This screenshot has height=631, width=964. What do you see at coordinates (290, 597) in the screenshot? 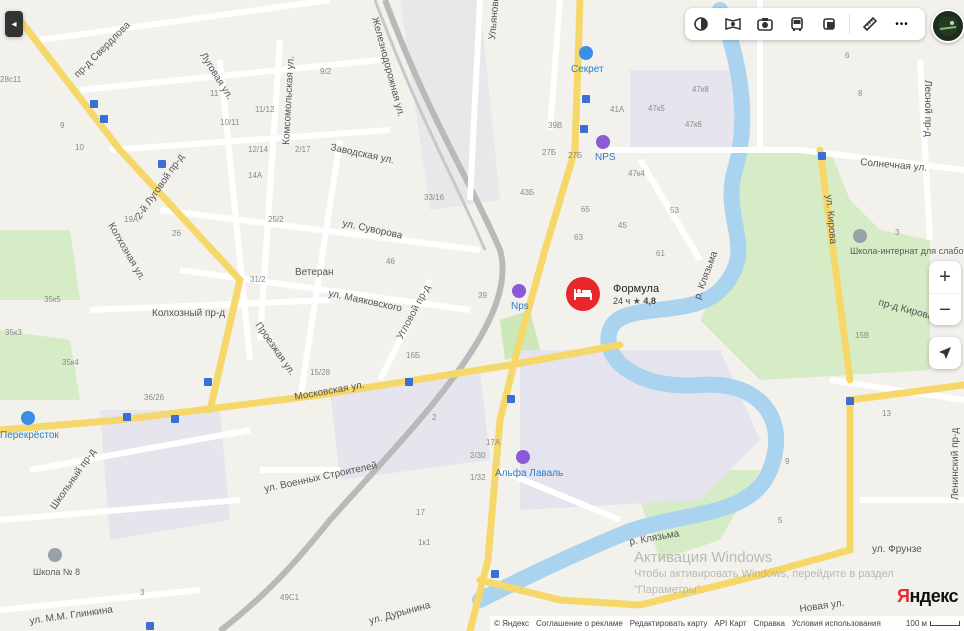
I see `house-number: 49С1` at bounding box center [290, 597].